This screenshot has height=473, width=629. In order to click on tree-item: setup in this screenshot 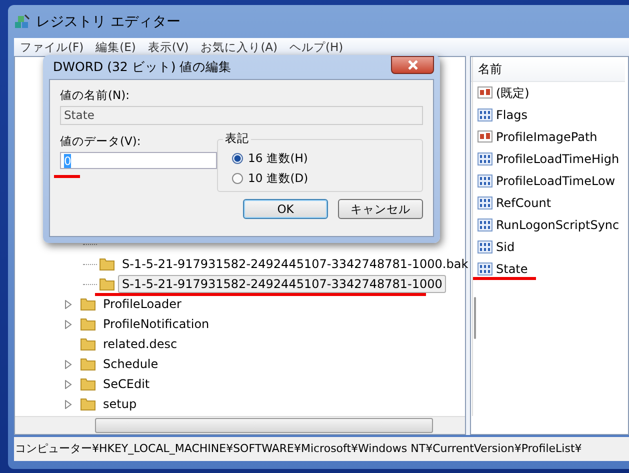, I will do `click(120, 404)`.